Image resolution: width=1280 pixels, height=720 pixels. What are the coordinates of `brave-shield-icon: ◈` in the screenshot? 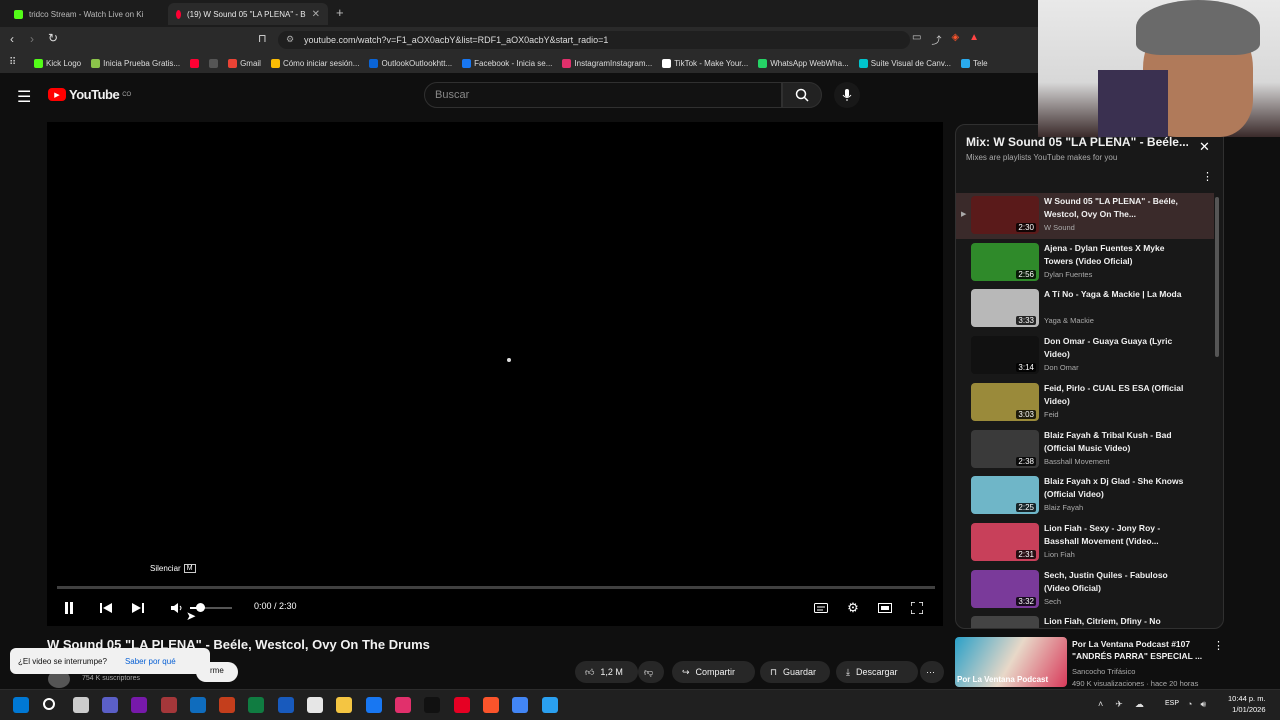 It's located at (955, 39).